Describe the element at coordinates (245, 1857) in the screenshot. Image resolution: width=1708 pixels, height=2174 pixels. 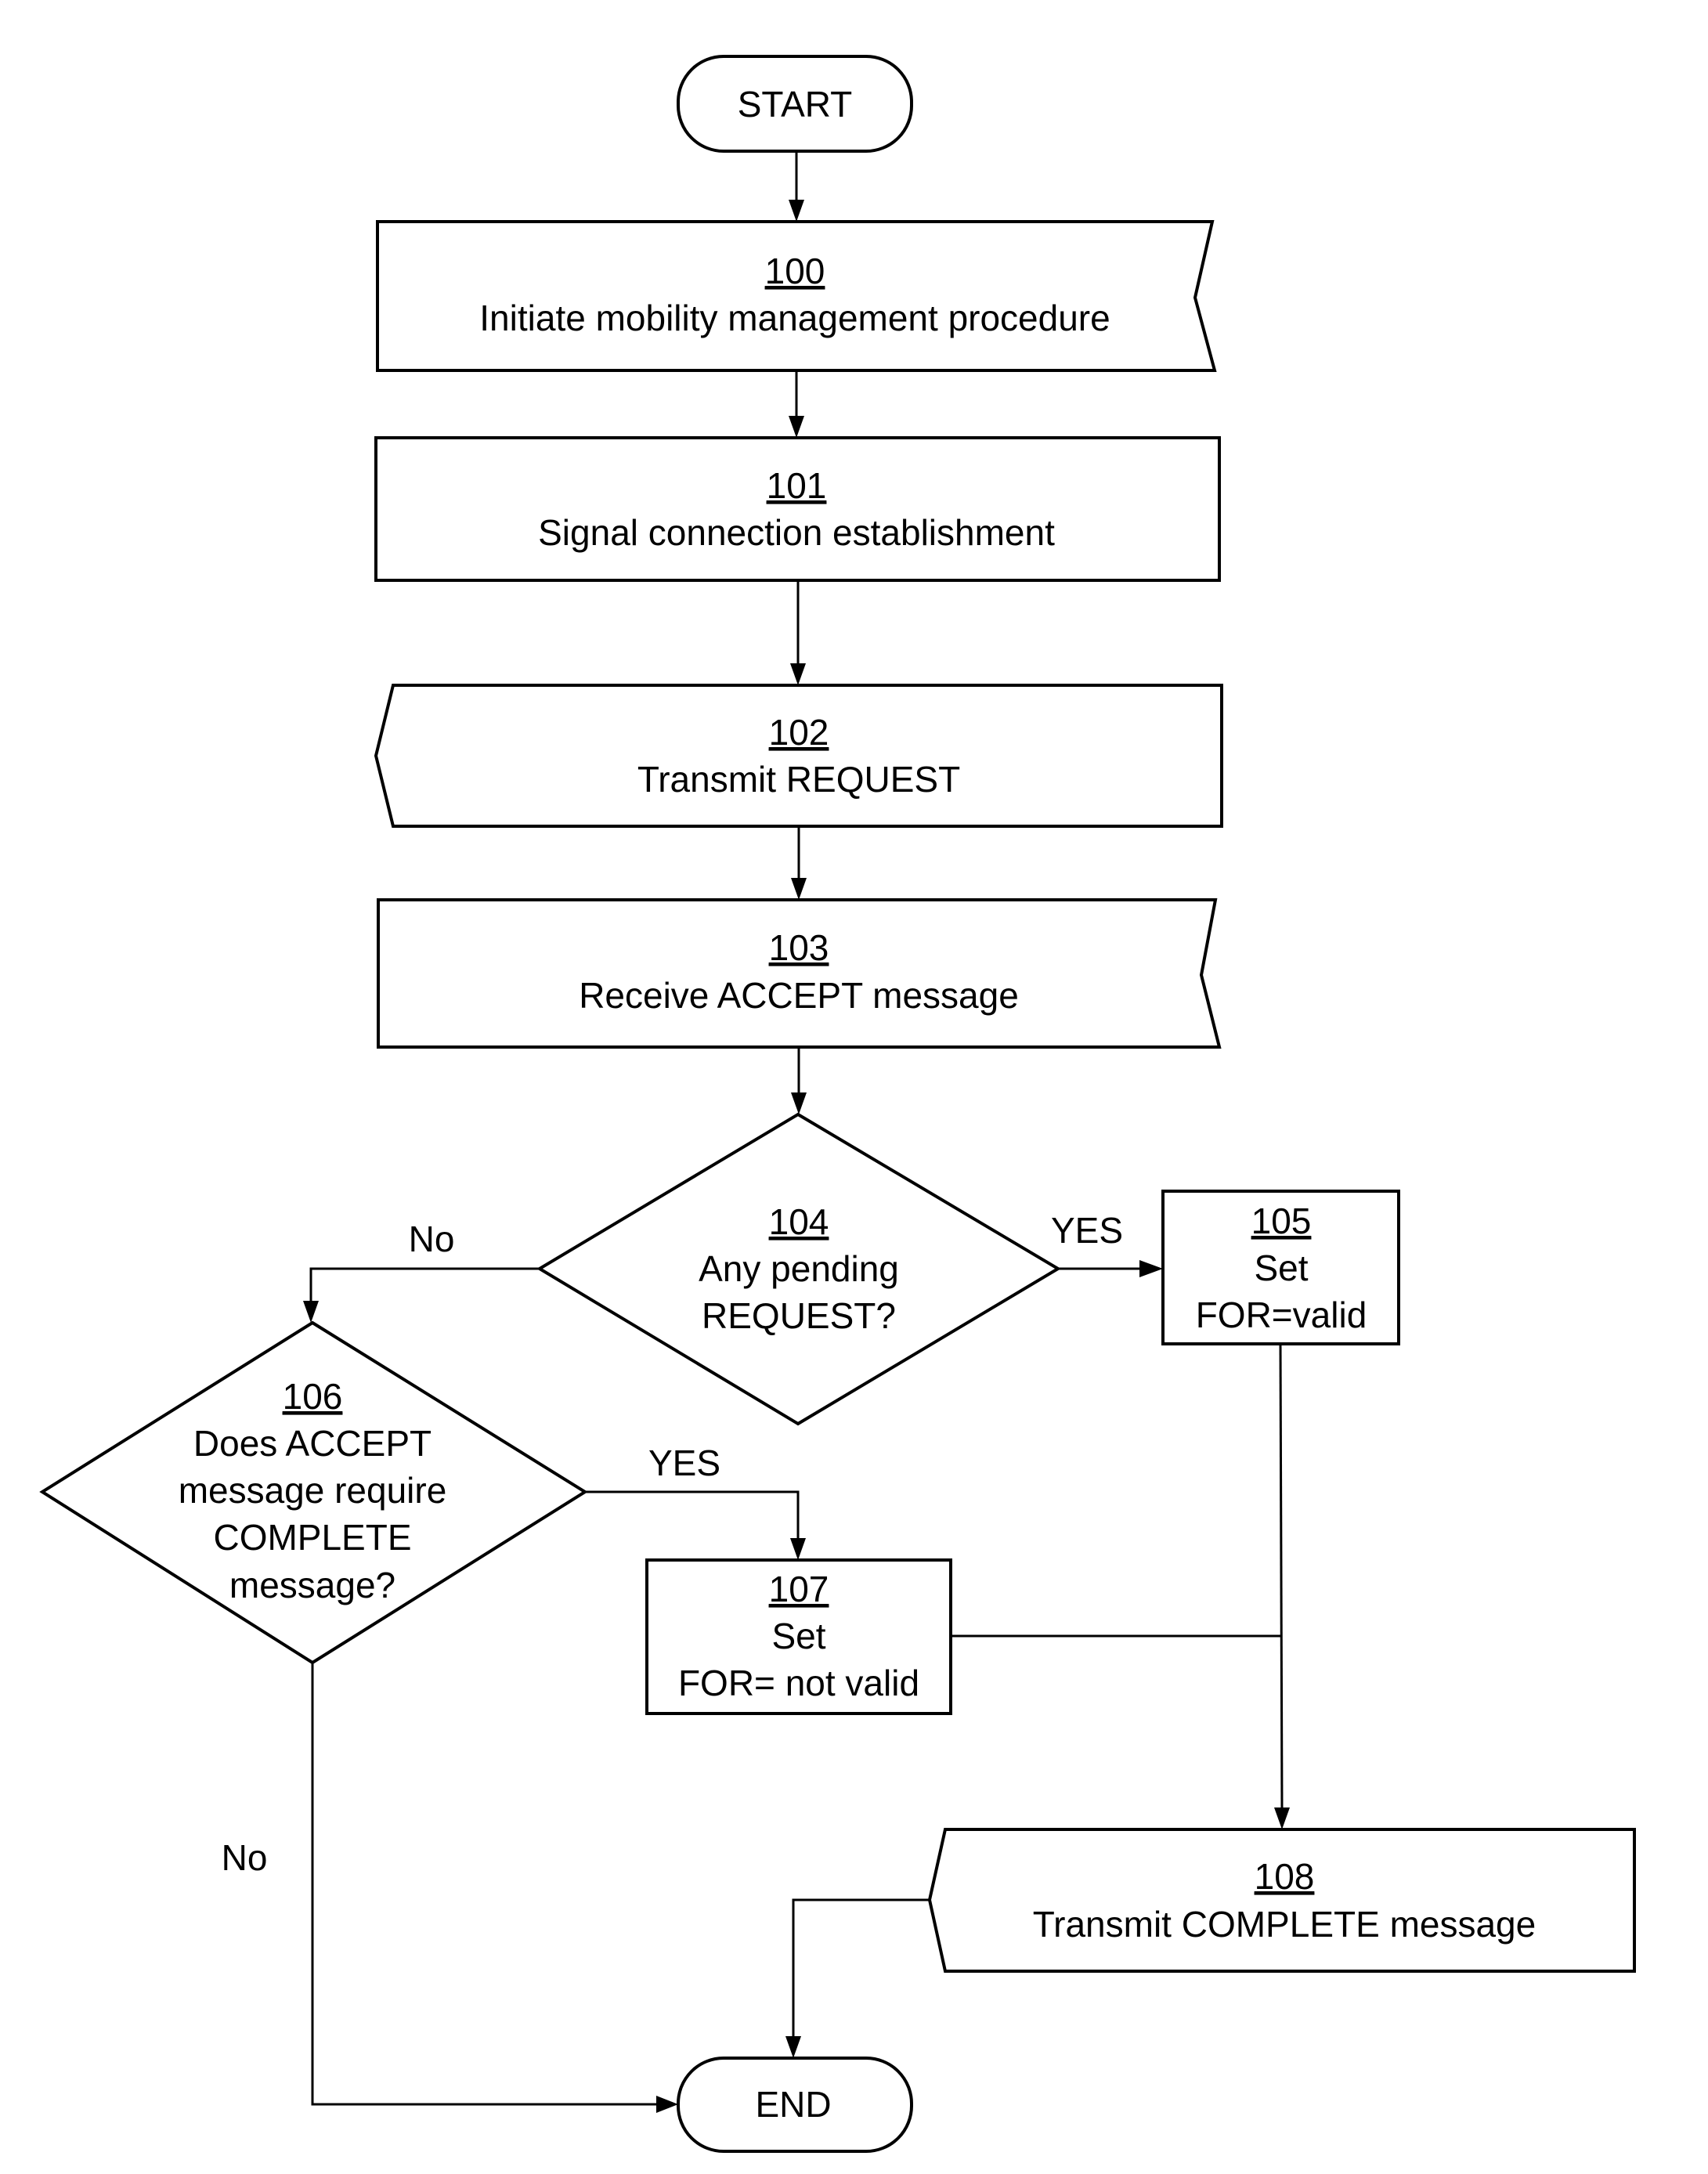
I see `edge-label-106-no: No` at that location.